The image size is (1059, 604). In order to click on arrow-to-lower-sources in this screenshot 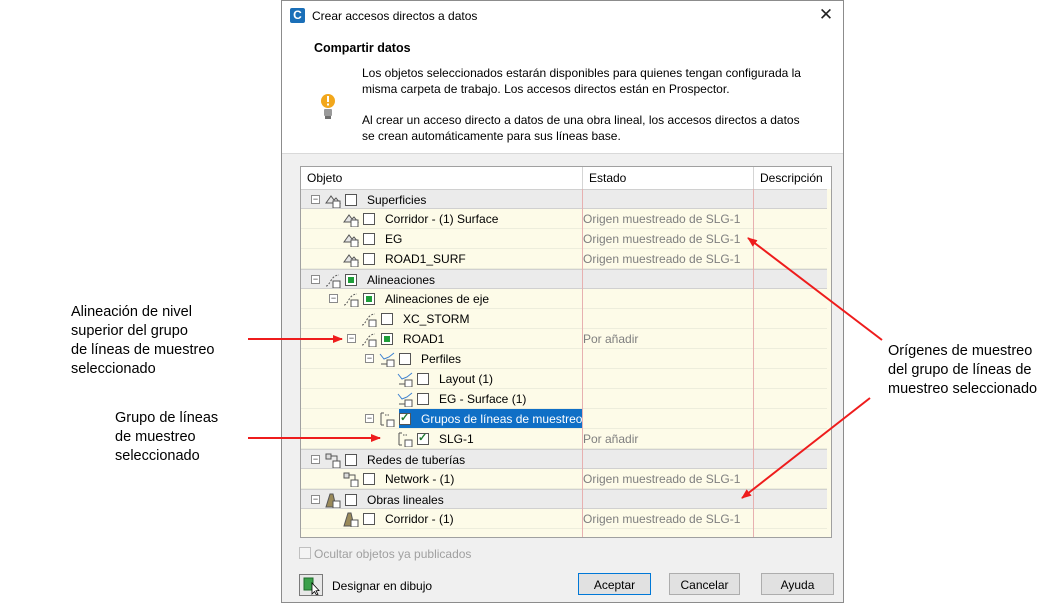, I will do `click(806, 448)`.